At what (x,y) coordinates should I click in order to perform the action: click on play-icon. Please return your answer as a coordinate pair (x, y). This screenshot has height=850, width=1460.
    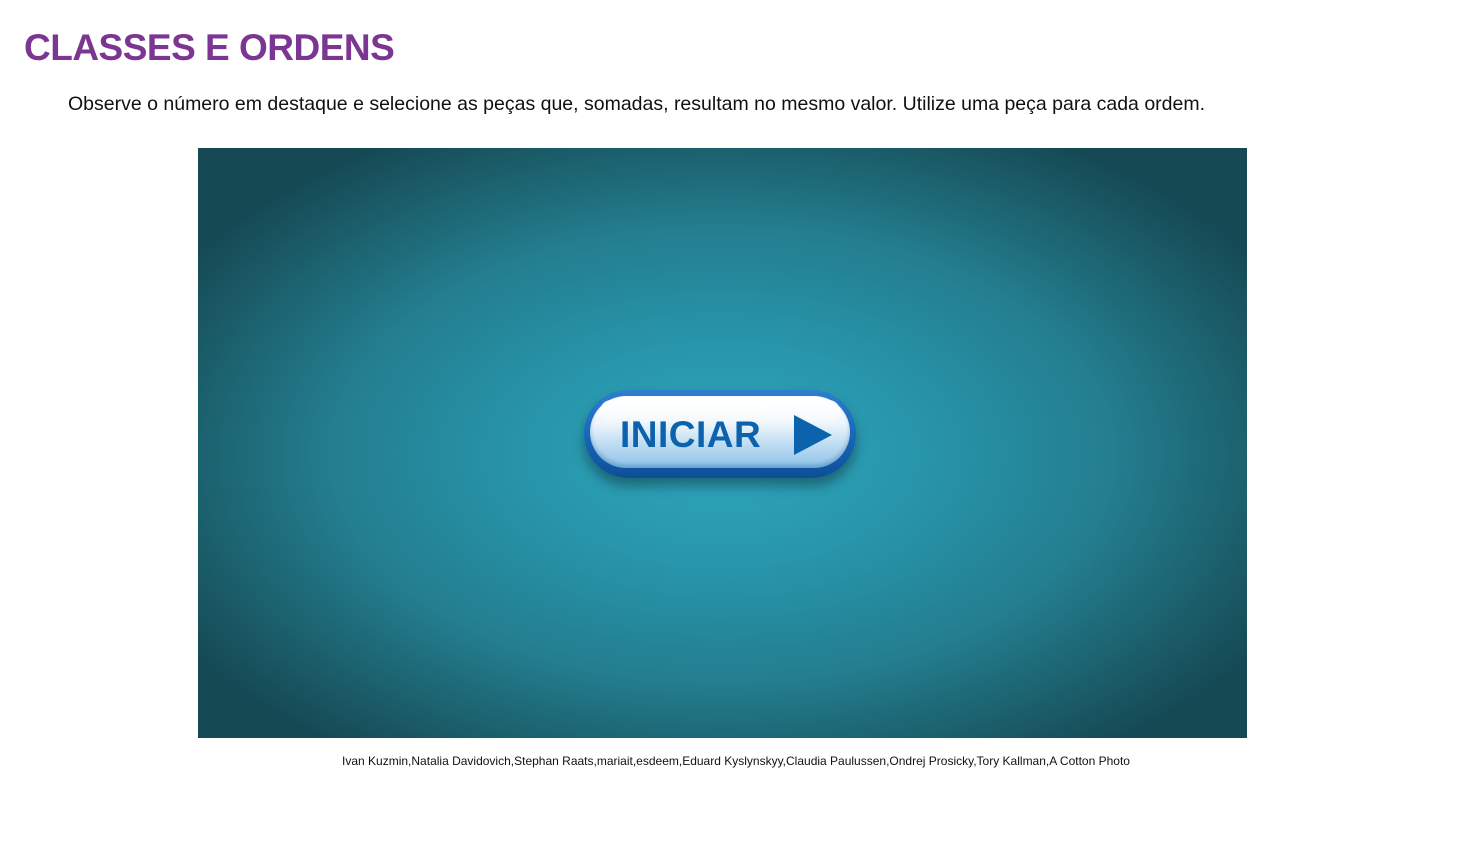
    Looking at the image, I should click on (813, 435).